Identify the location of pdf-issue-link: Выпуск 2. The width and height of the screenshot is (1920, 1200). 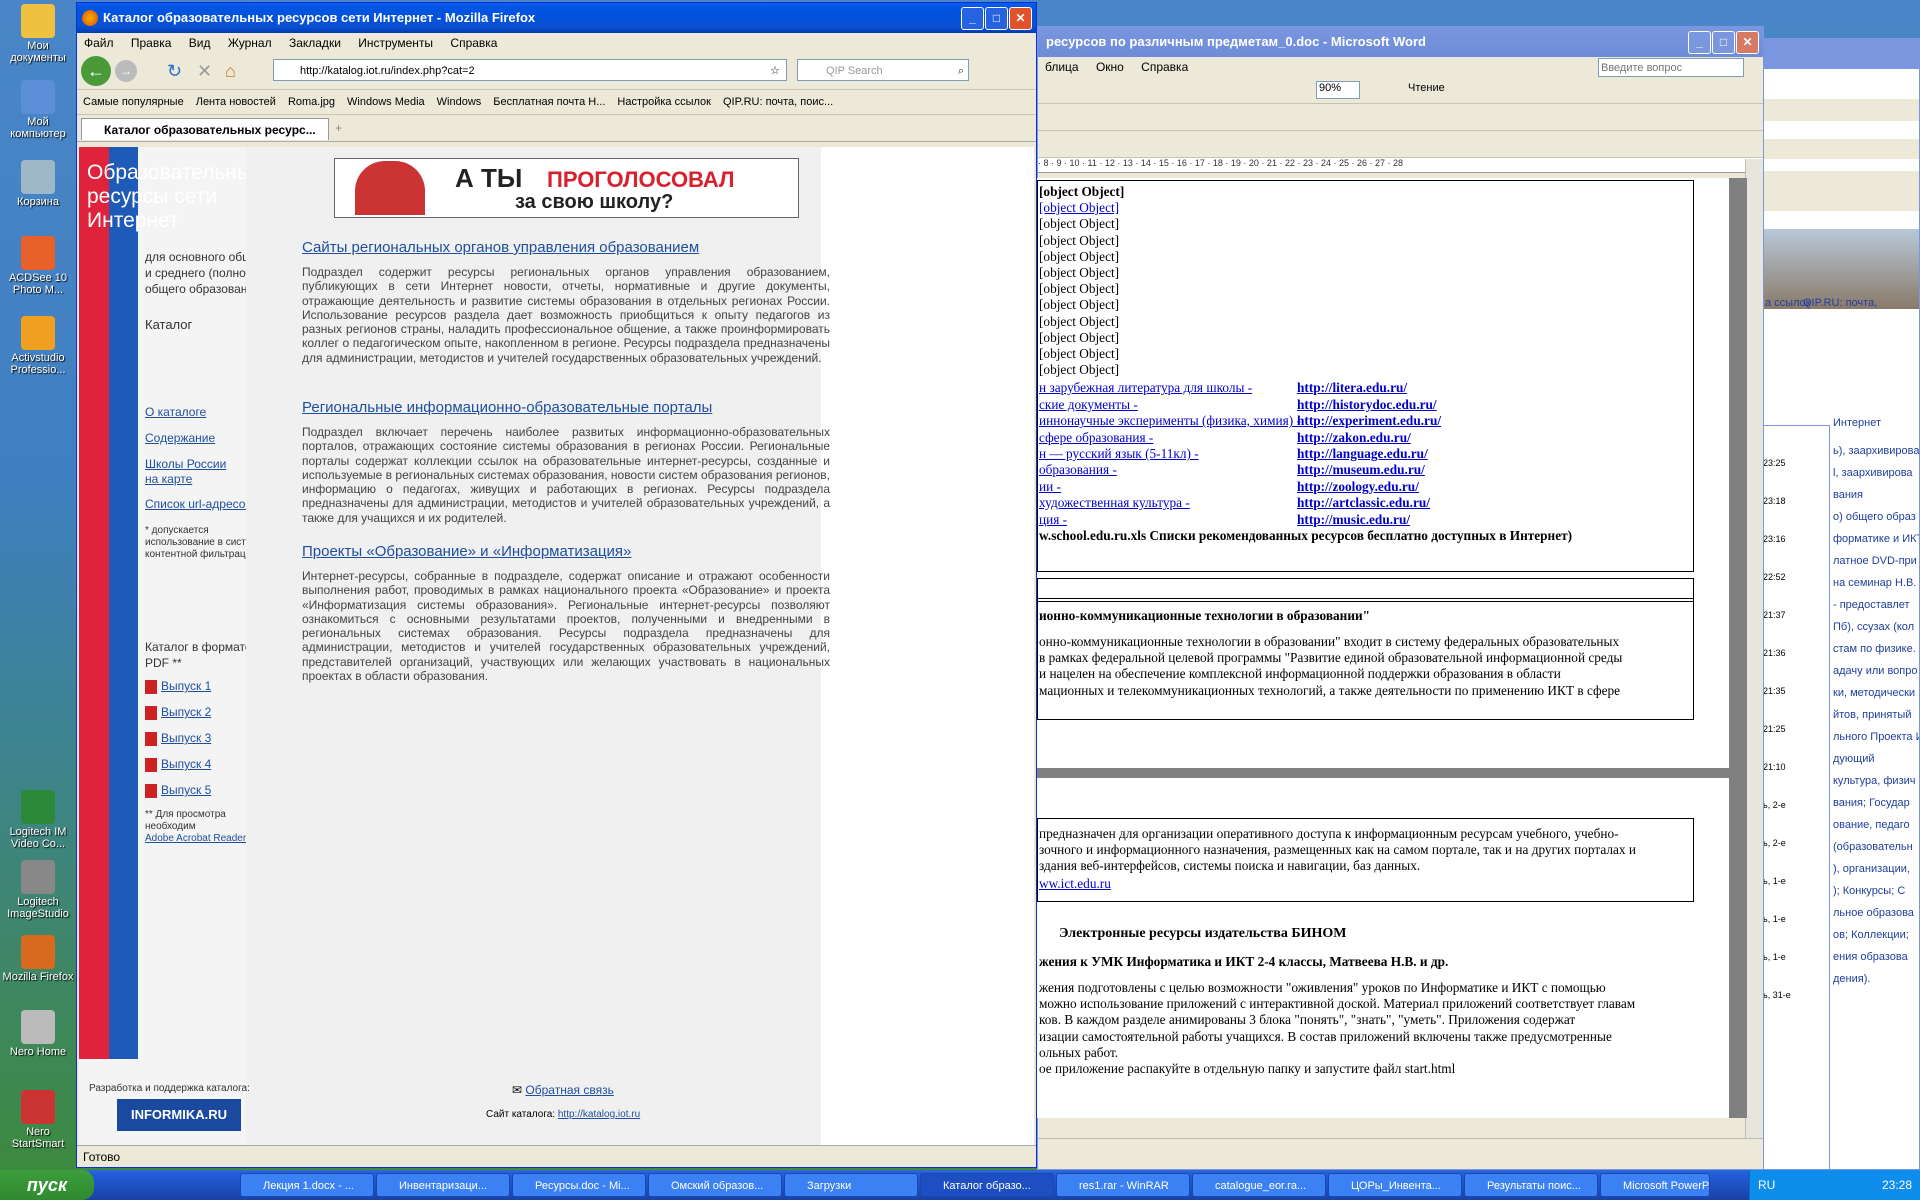
(186, 712).